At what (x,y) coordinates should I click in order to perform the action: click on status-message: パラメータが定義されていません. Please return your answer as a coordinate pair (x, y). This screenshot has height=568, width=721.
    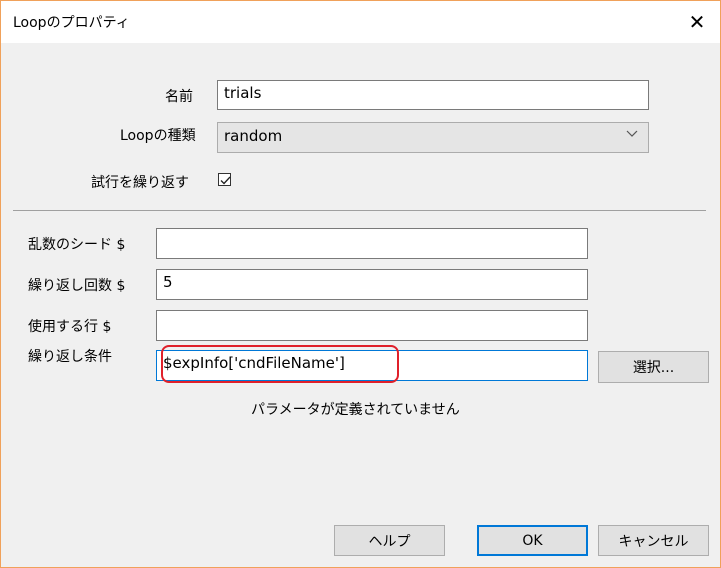
    Looking at the image, I should click on (355, 410).